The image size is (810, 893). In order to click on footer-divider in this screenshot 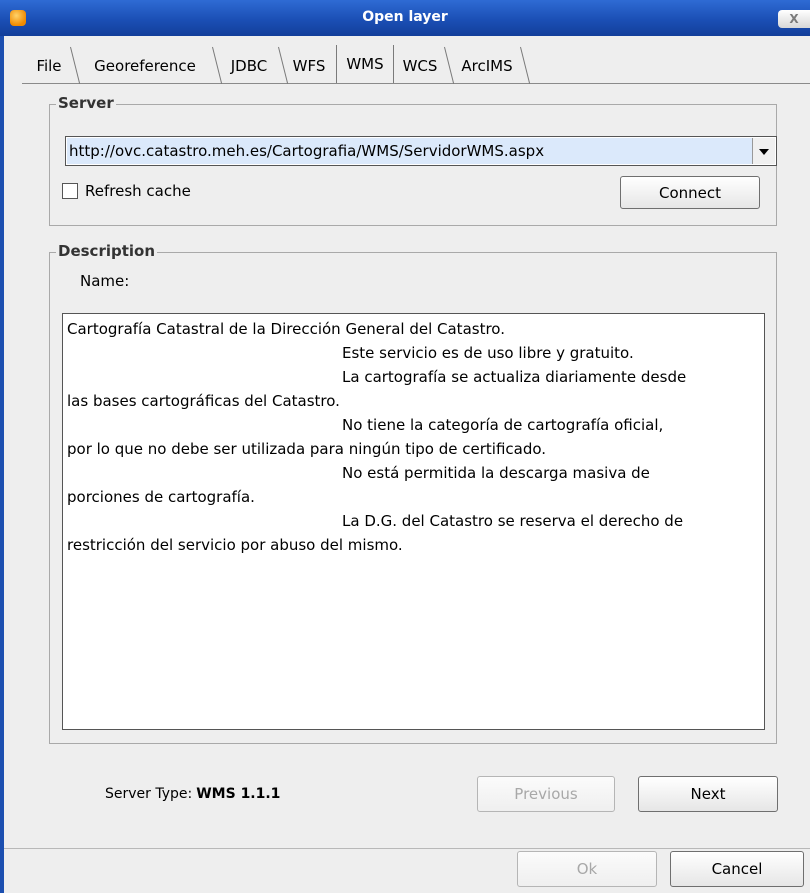, I will do `click(407, 848)`.